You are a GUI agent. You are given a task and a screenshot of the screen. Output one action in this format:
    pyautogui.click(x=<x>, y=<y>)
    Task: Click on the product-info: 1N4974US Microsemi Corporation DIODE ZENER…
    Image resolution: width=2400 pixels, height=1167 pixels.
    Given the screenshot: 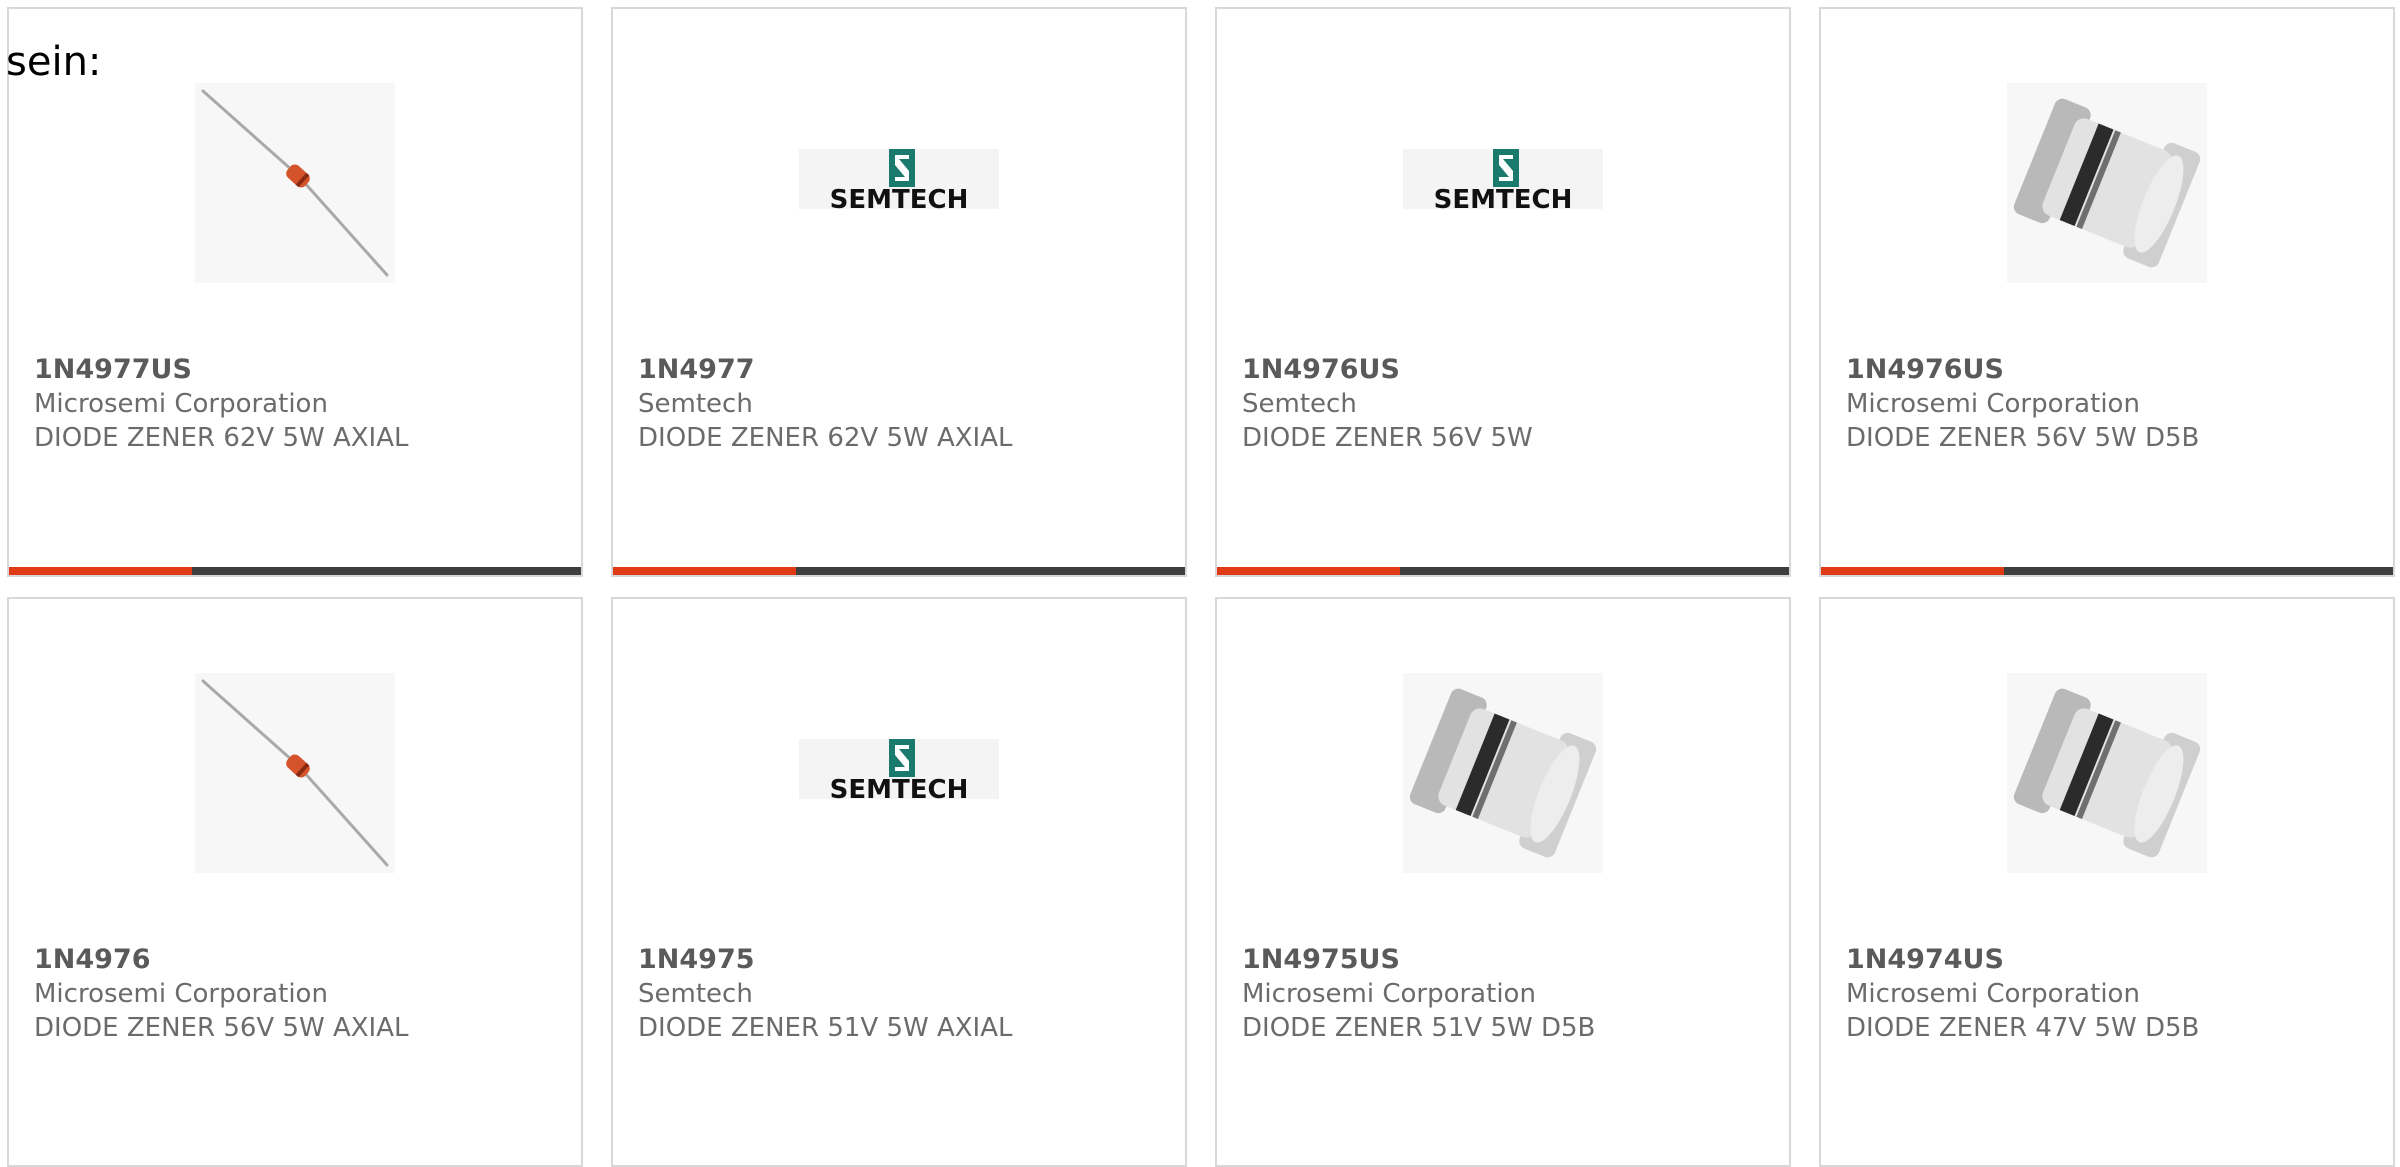 What is the action you would take?
    pyautogui.click(x=2114, y=994)
    